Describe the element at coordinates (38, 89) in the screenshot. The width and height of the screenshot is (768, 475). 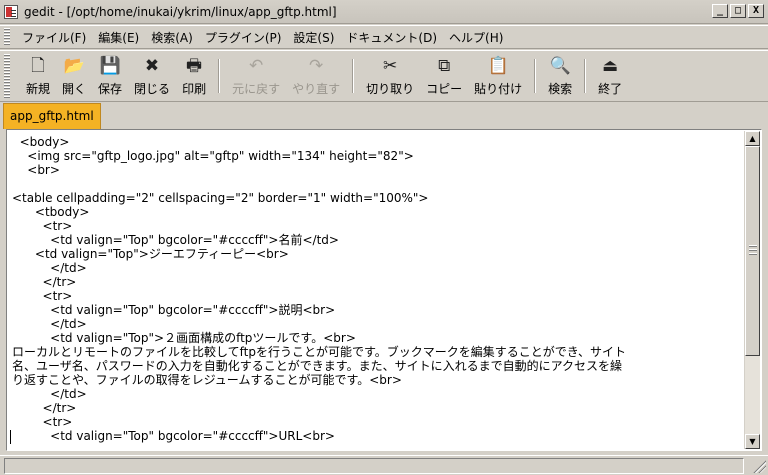
I see `new-button-label: 新規` at that location.